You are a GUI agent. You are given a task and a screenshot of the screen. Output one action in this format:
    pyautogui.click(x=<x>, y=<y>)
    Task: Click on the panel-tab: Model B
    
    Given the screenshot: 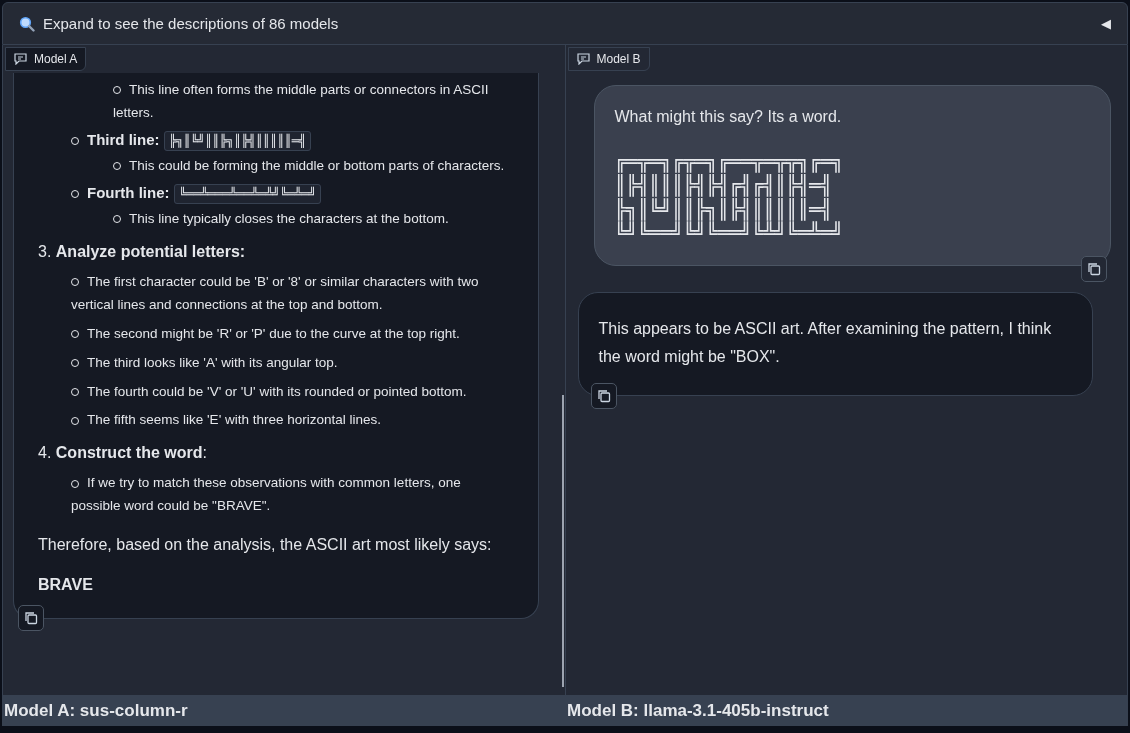 What is the action you would take?
    pyautogui.click(x=608, y=59)
    